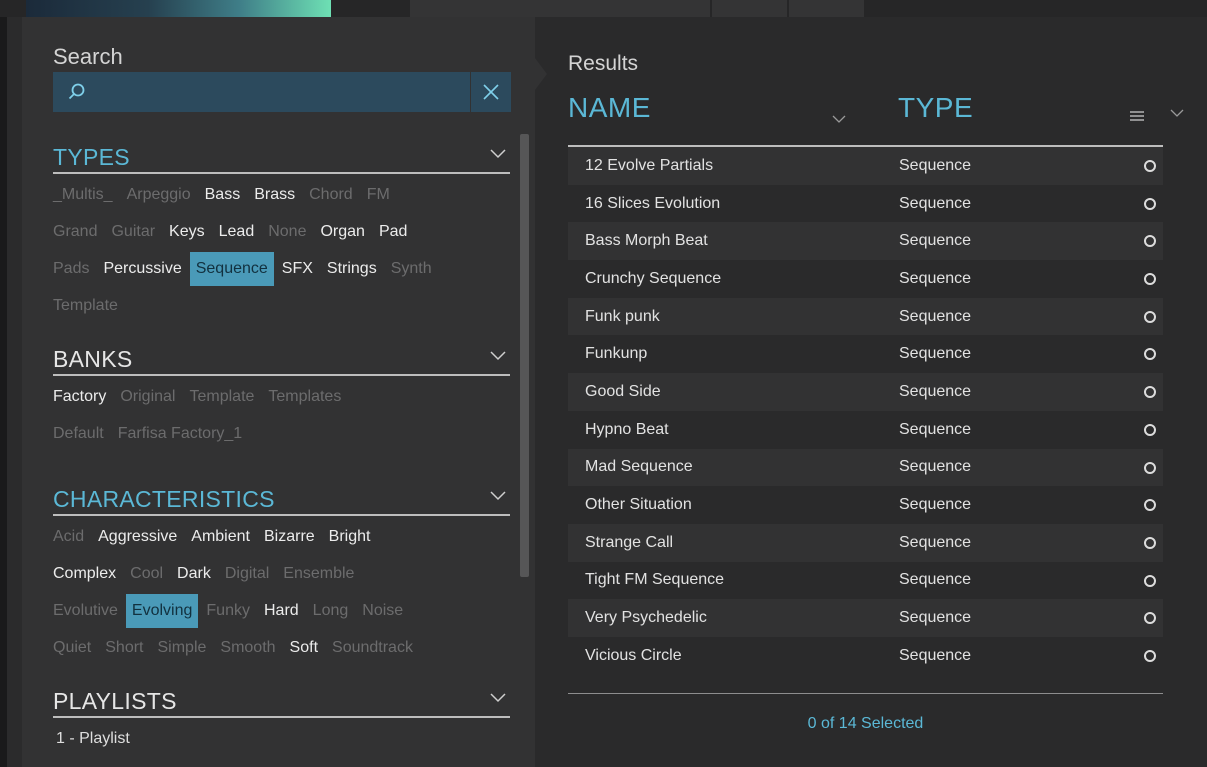 The height and width of the screenshot is (767, 1207). Describe the element at coordinates (159, 195) in the screenshot. I see `filter-tag-arpeggio: Arpeggio` at that location.